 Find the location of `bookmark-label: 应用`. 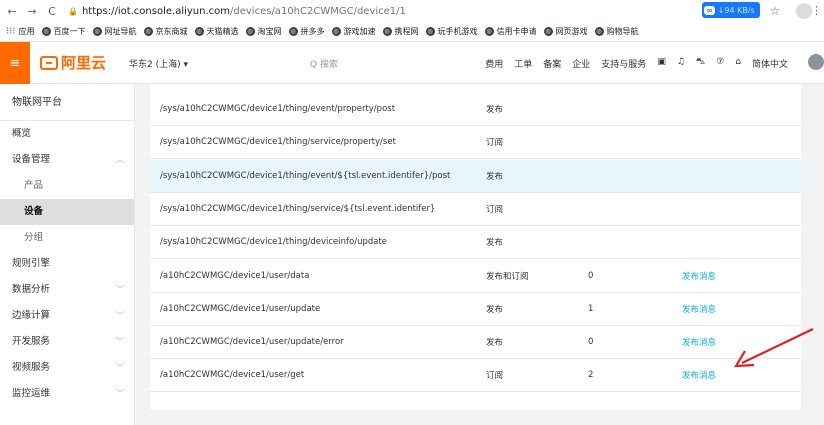

bookmark-label: 应用 is located at coordinates (26, 31).